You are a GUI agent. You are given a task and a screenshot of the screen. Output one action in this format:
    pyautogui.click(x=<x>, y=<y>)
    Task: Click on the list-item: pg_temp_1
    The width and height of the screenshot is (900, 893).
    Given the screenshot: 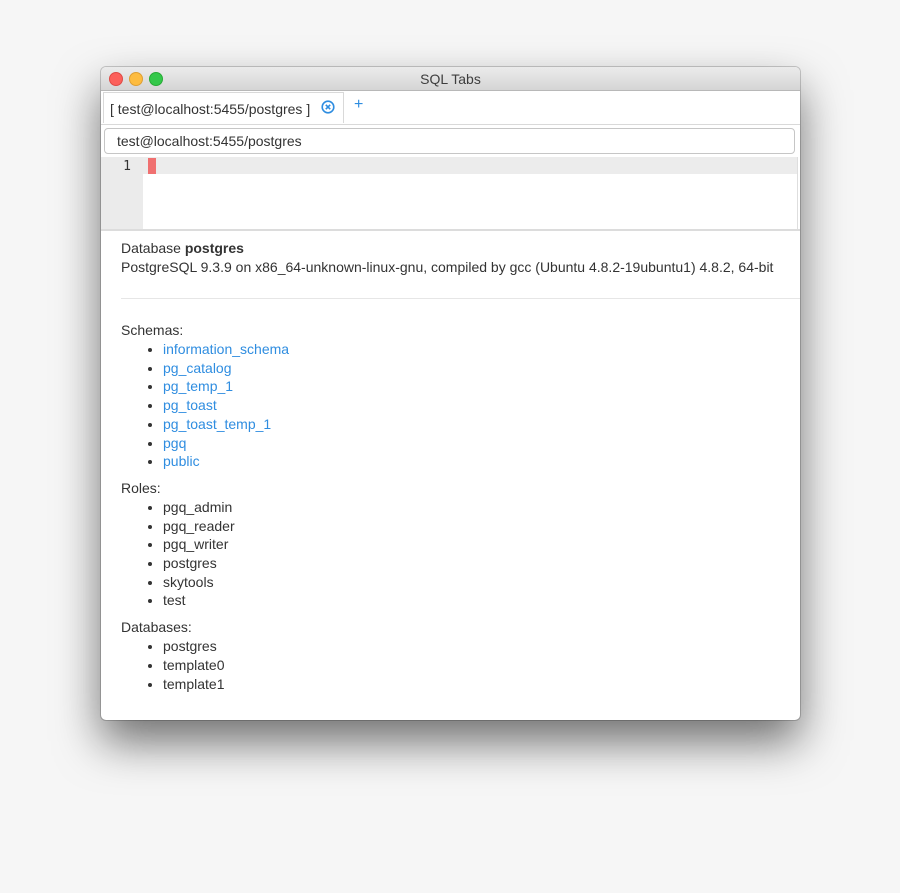 What is the action you would take?
    pyautogui.click(x=481, y=386)
    